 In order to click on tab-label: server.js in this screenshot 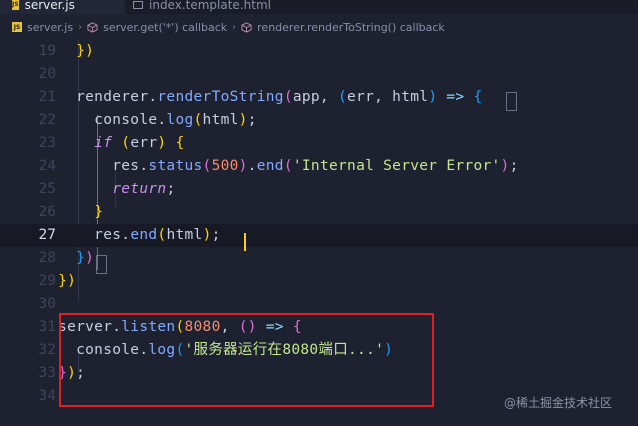, I will do `click(49, 6)`.